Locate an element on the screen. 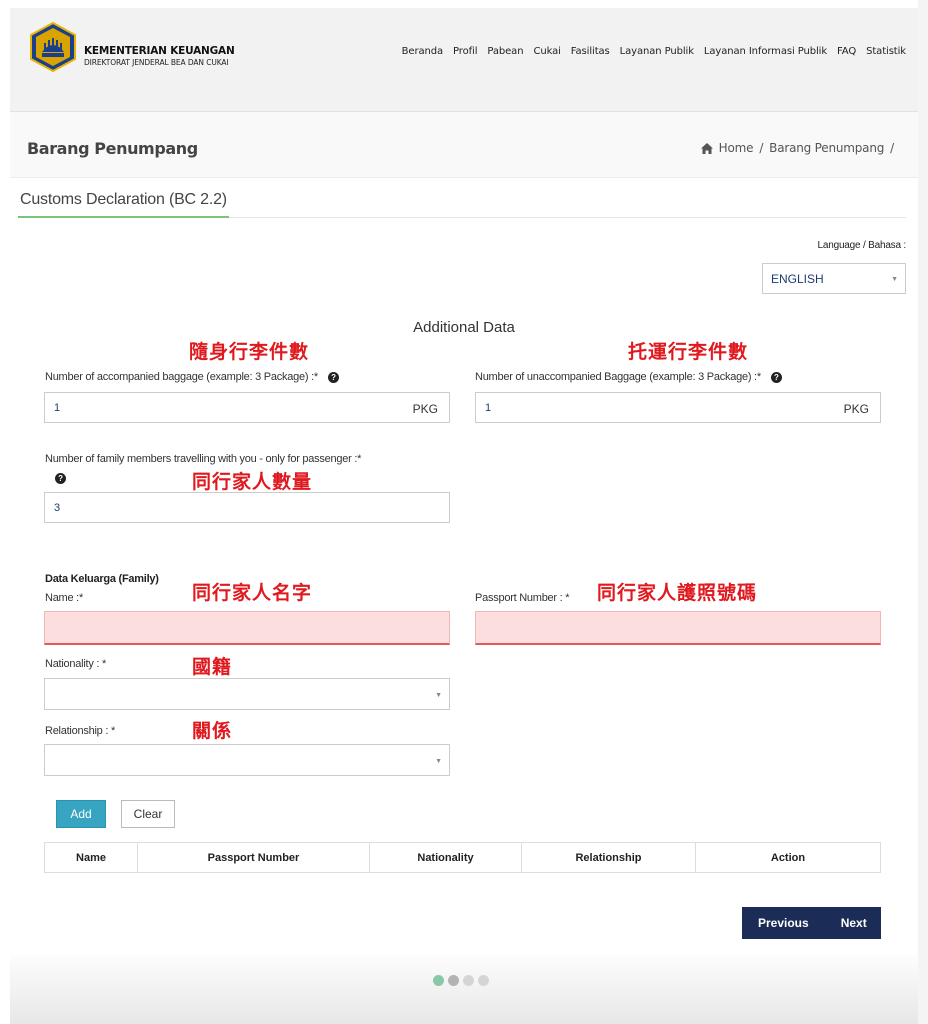 This screenshot has width=928, height=1024. next-button: Next is located at coordinates (854, 923).